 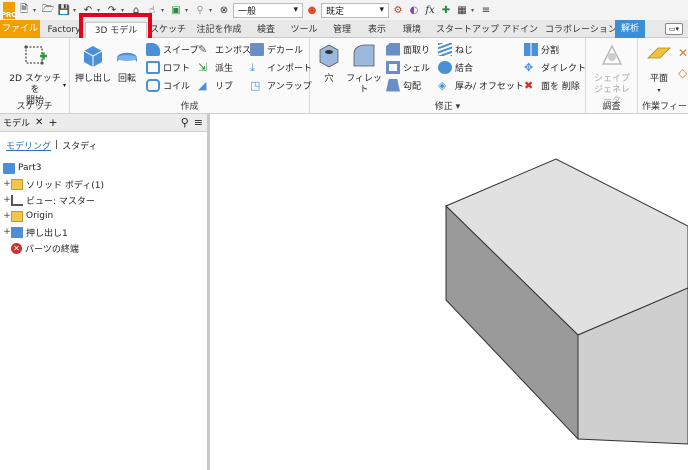 What do you see at coordinates (24, 10) in the screenshot?
I see `new-file-icon: 🗎` at bounding box center [24, 10].